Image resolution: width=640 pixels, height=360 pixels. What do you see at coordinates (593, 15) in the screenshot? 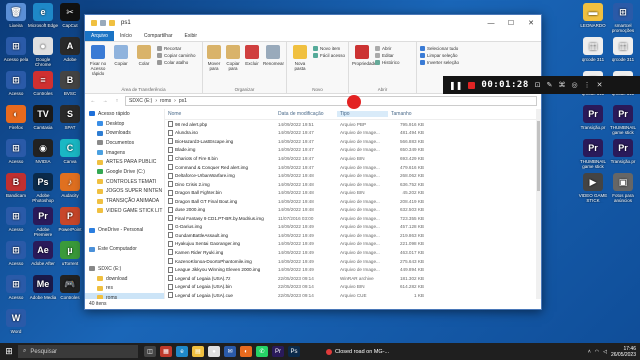
I see `desktop-shortcut: ▬ LEONARDO` at bounding box center [593, 15].